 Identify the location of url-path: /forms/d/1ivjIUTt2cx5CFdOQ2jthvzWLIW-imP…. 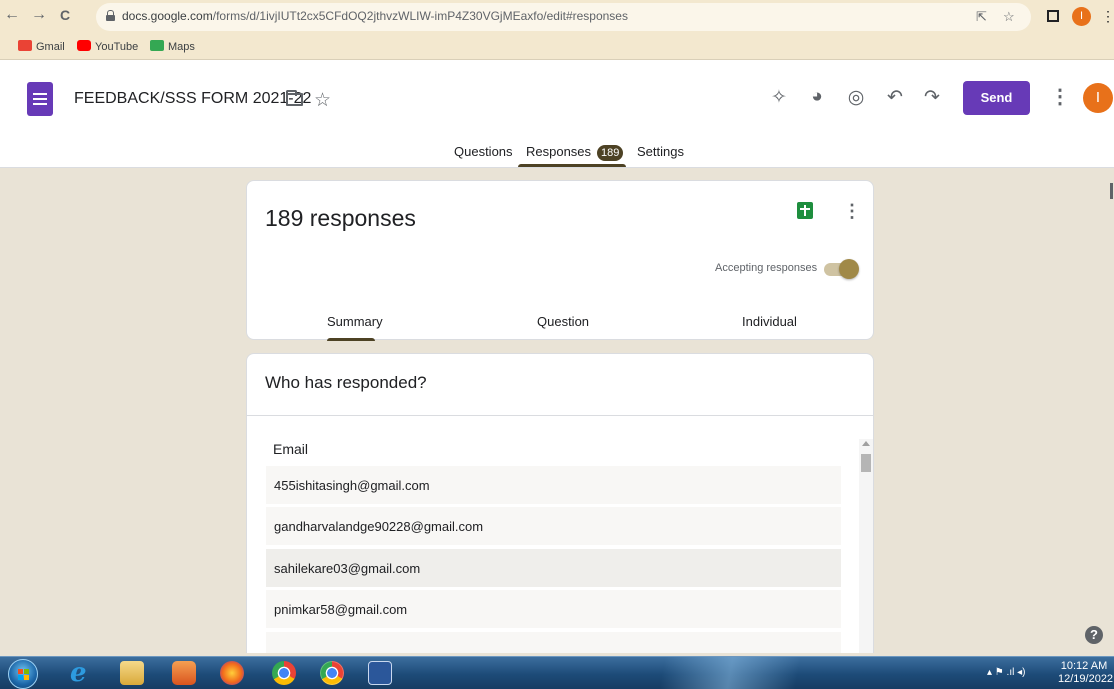
(420, 16).